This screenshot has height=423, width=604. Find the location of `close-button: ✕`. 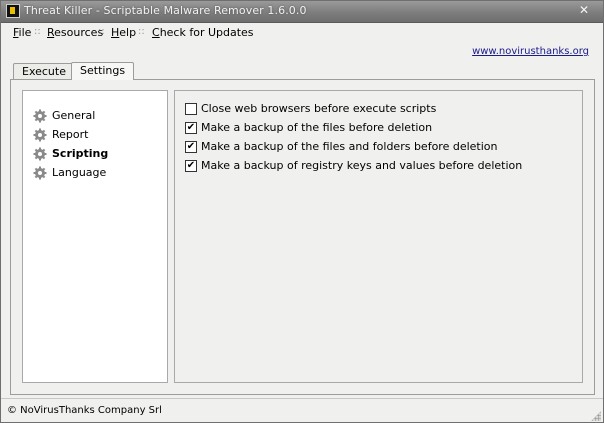

close-button: ✕ is located at coordinates (584, 10).